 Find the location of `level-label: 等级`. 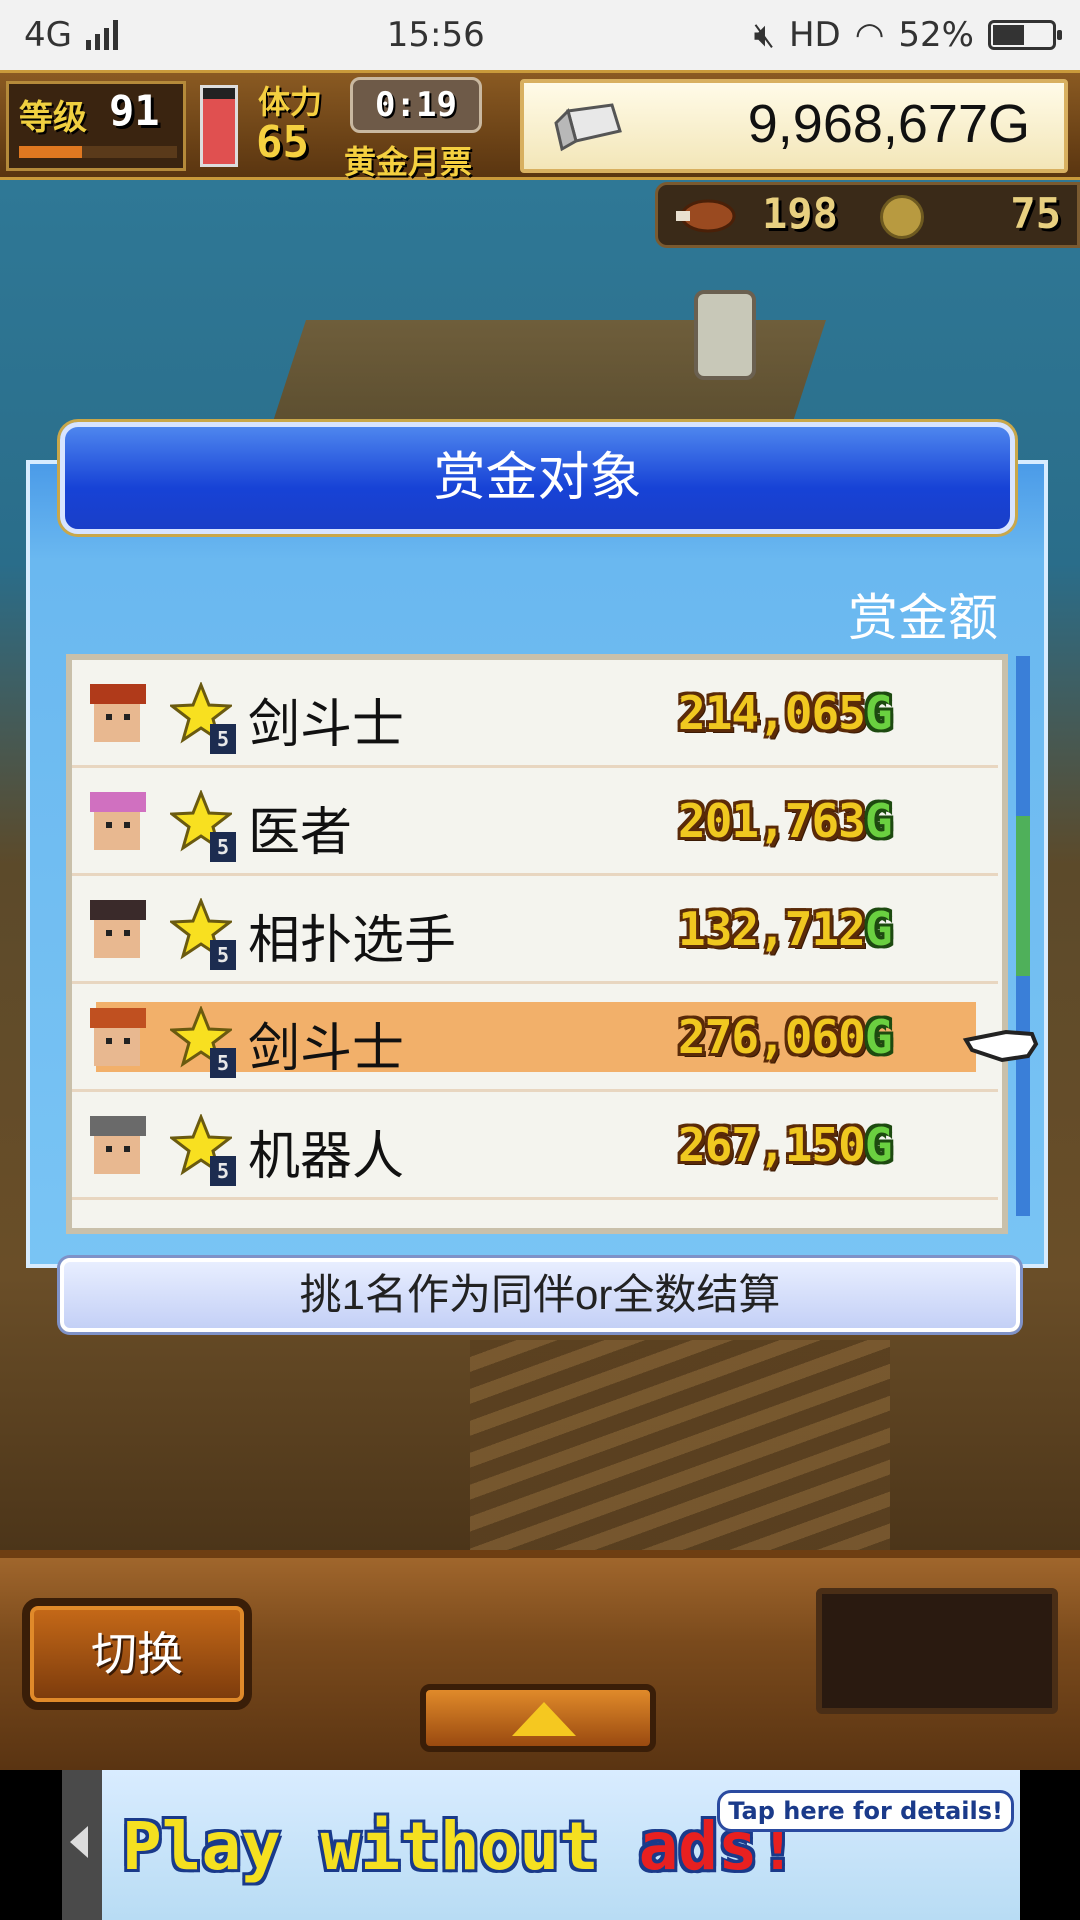

level-label: 等级 is located at coordinates (53, 118).